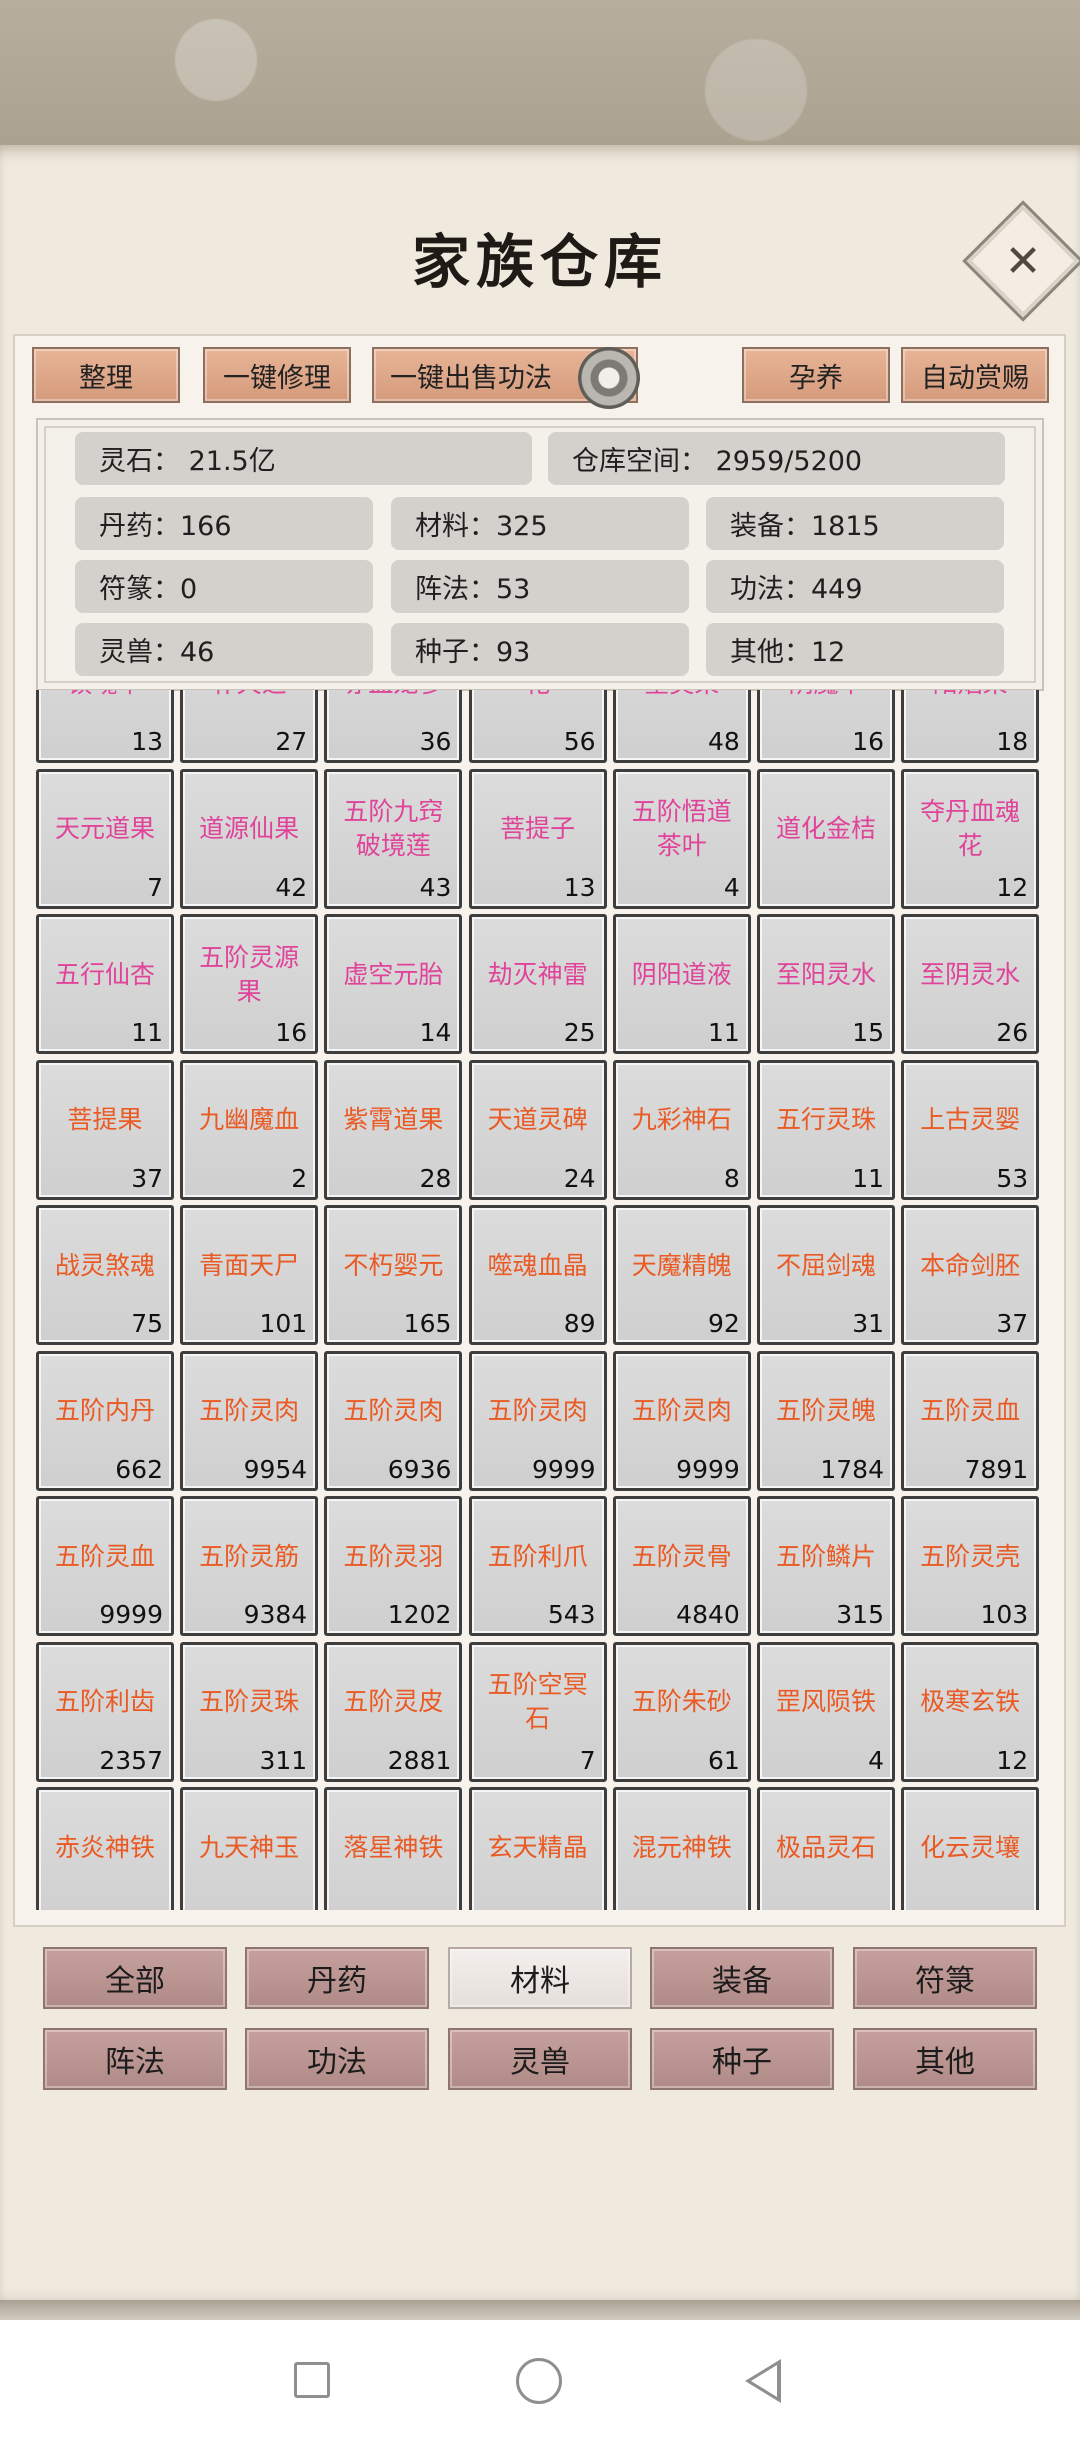  What do you see at coordinates (1012, 1760) in the screenshot?
I see `item-count: 12` at bounding box center [1012, 1760].